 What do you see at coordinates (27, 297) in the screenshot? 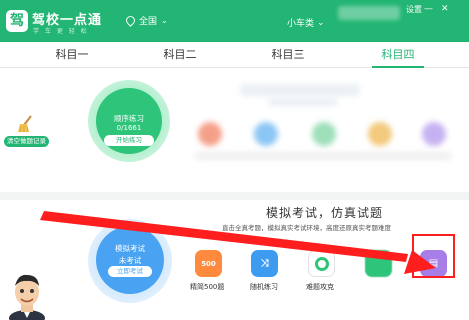
I see `mascot-avatar` at bounding box center [27, 297].